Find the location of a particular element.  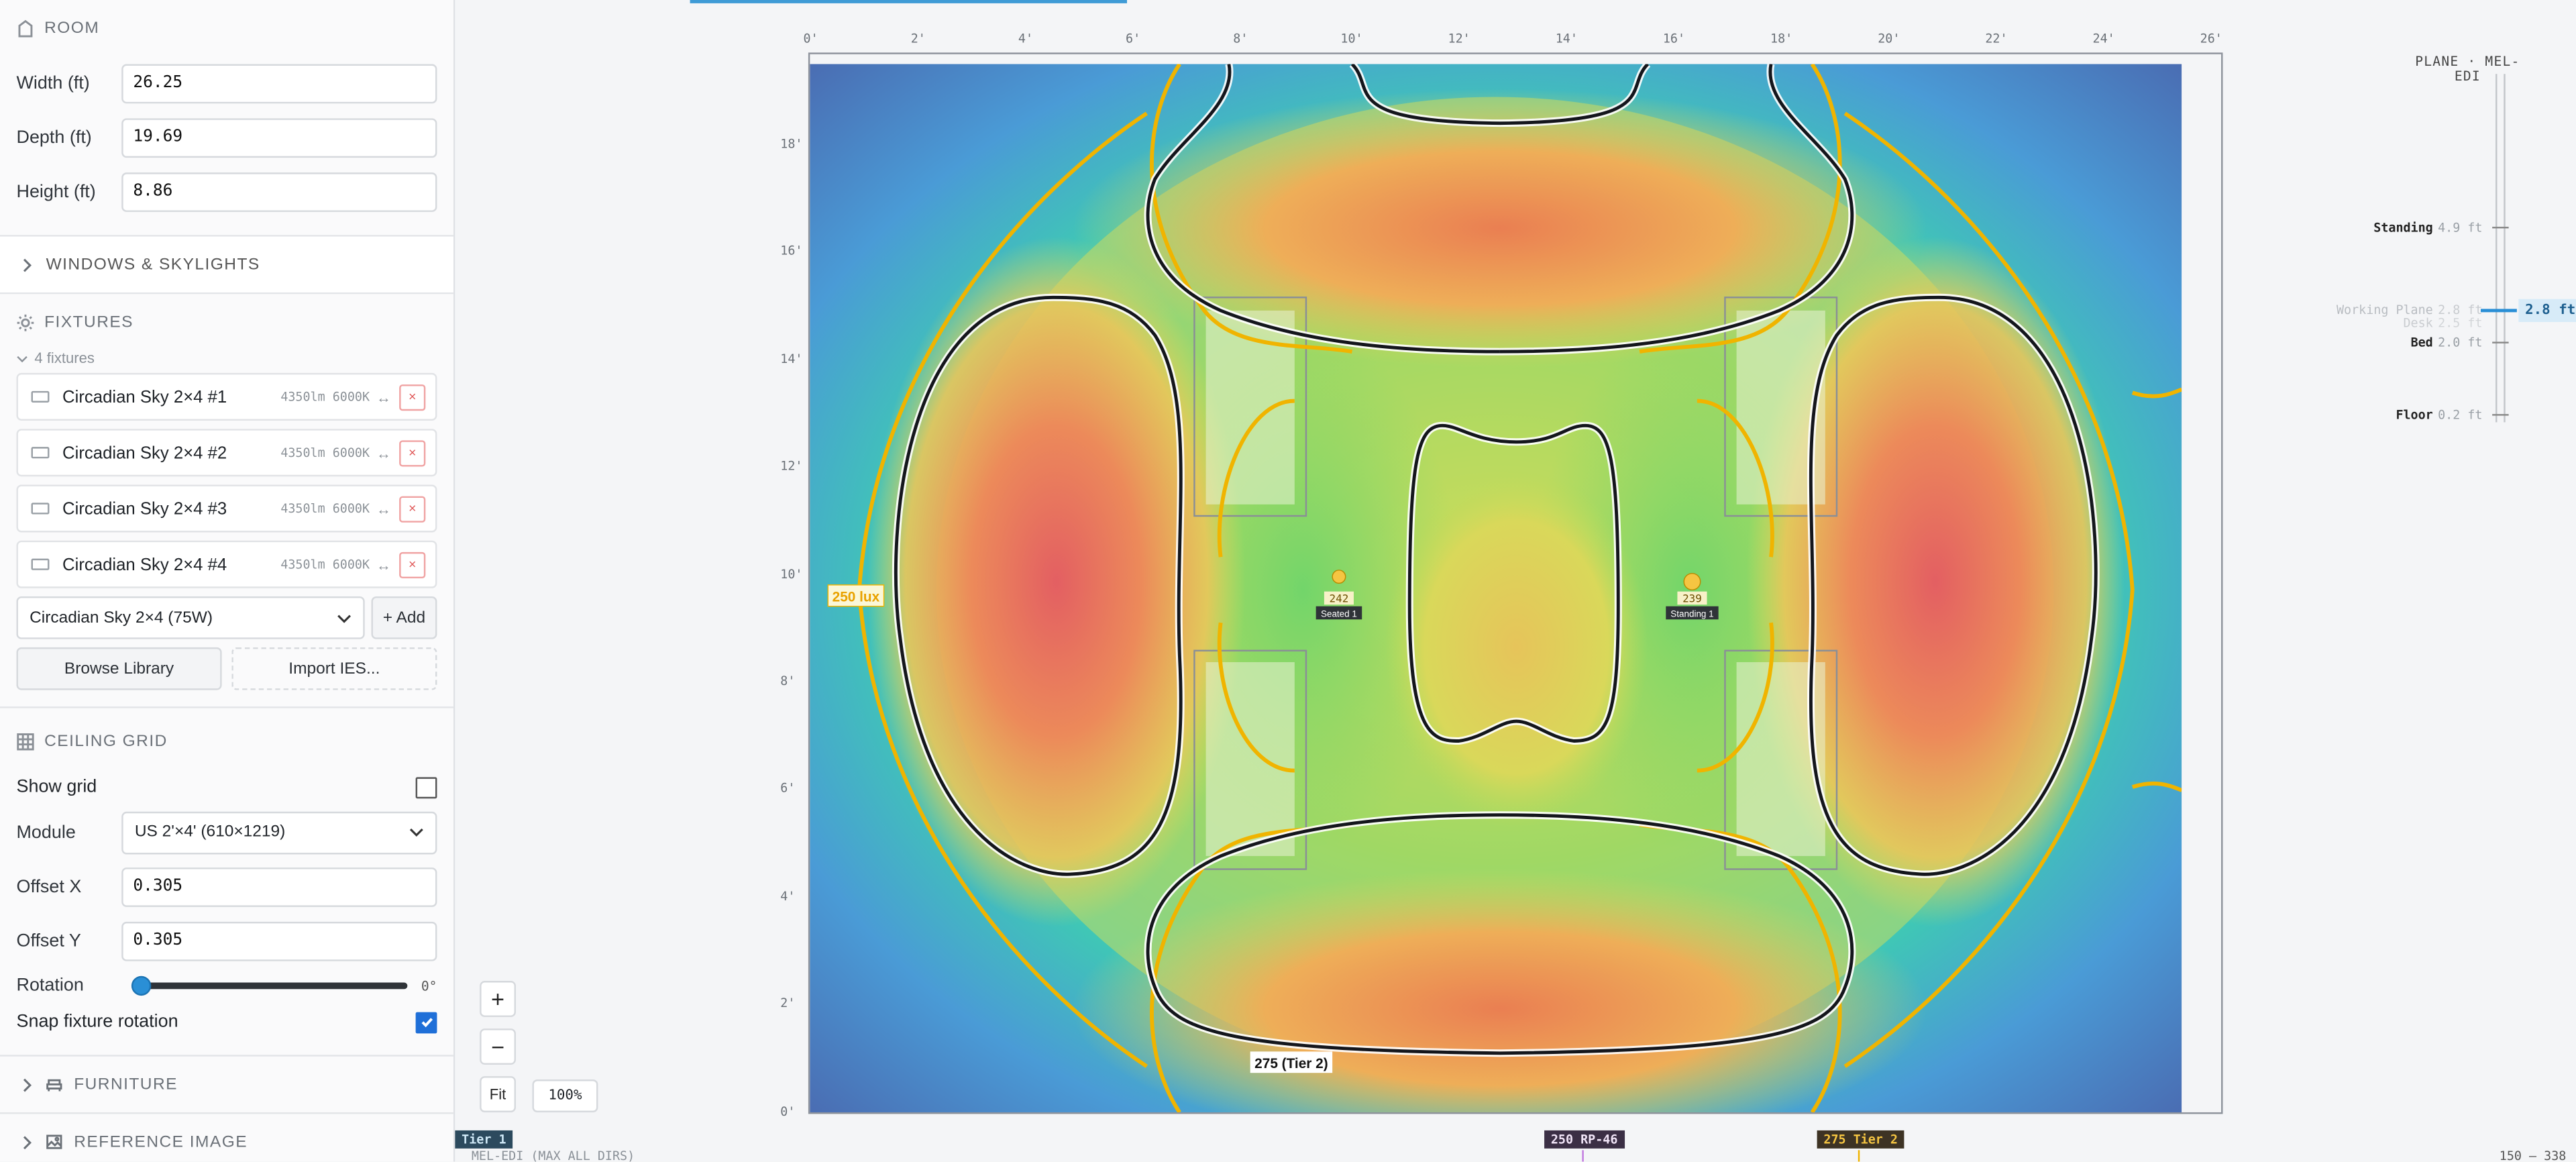

room-section: ROOM Width (ft) Depth (ft) Height (ft) is located at coordinates (226, 118).